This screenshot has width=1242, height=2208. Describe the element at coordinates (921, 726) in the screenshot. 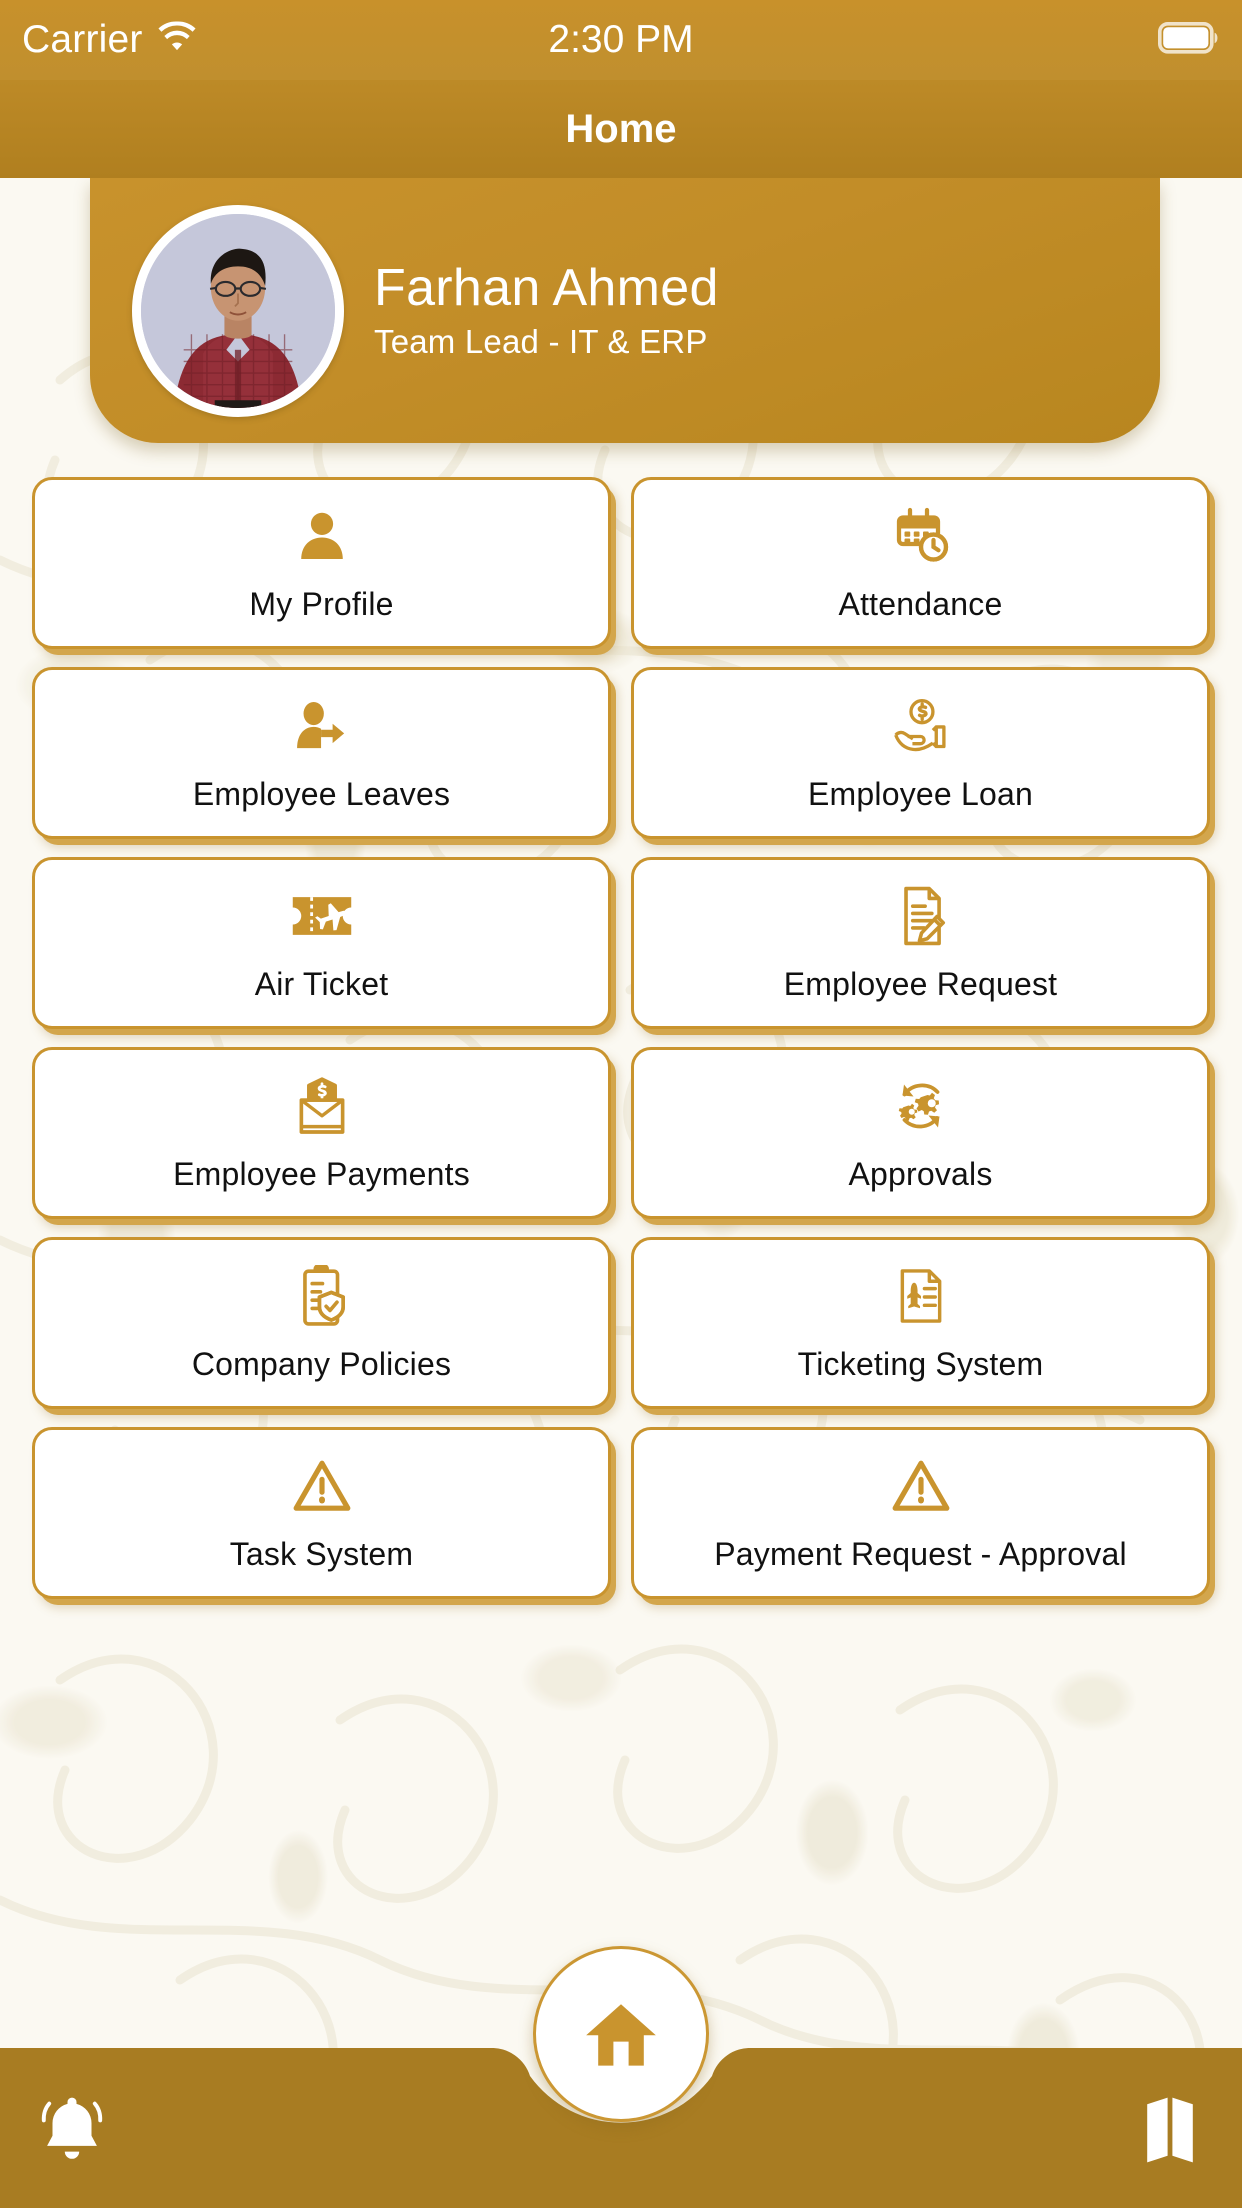

I see `hand-money-icon` at that location.